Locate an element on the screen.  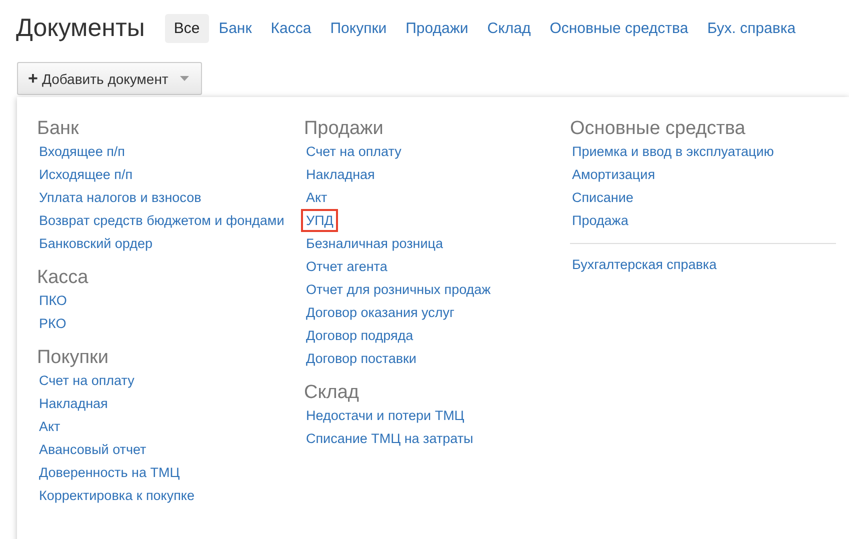
section-heading: Основные средства is located at coordinates (658, 129).